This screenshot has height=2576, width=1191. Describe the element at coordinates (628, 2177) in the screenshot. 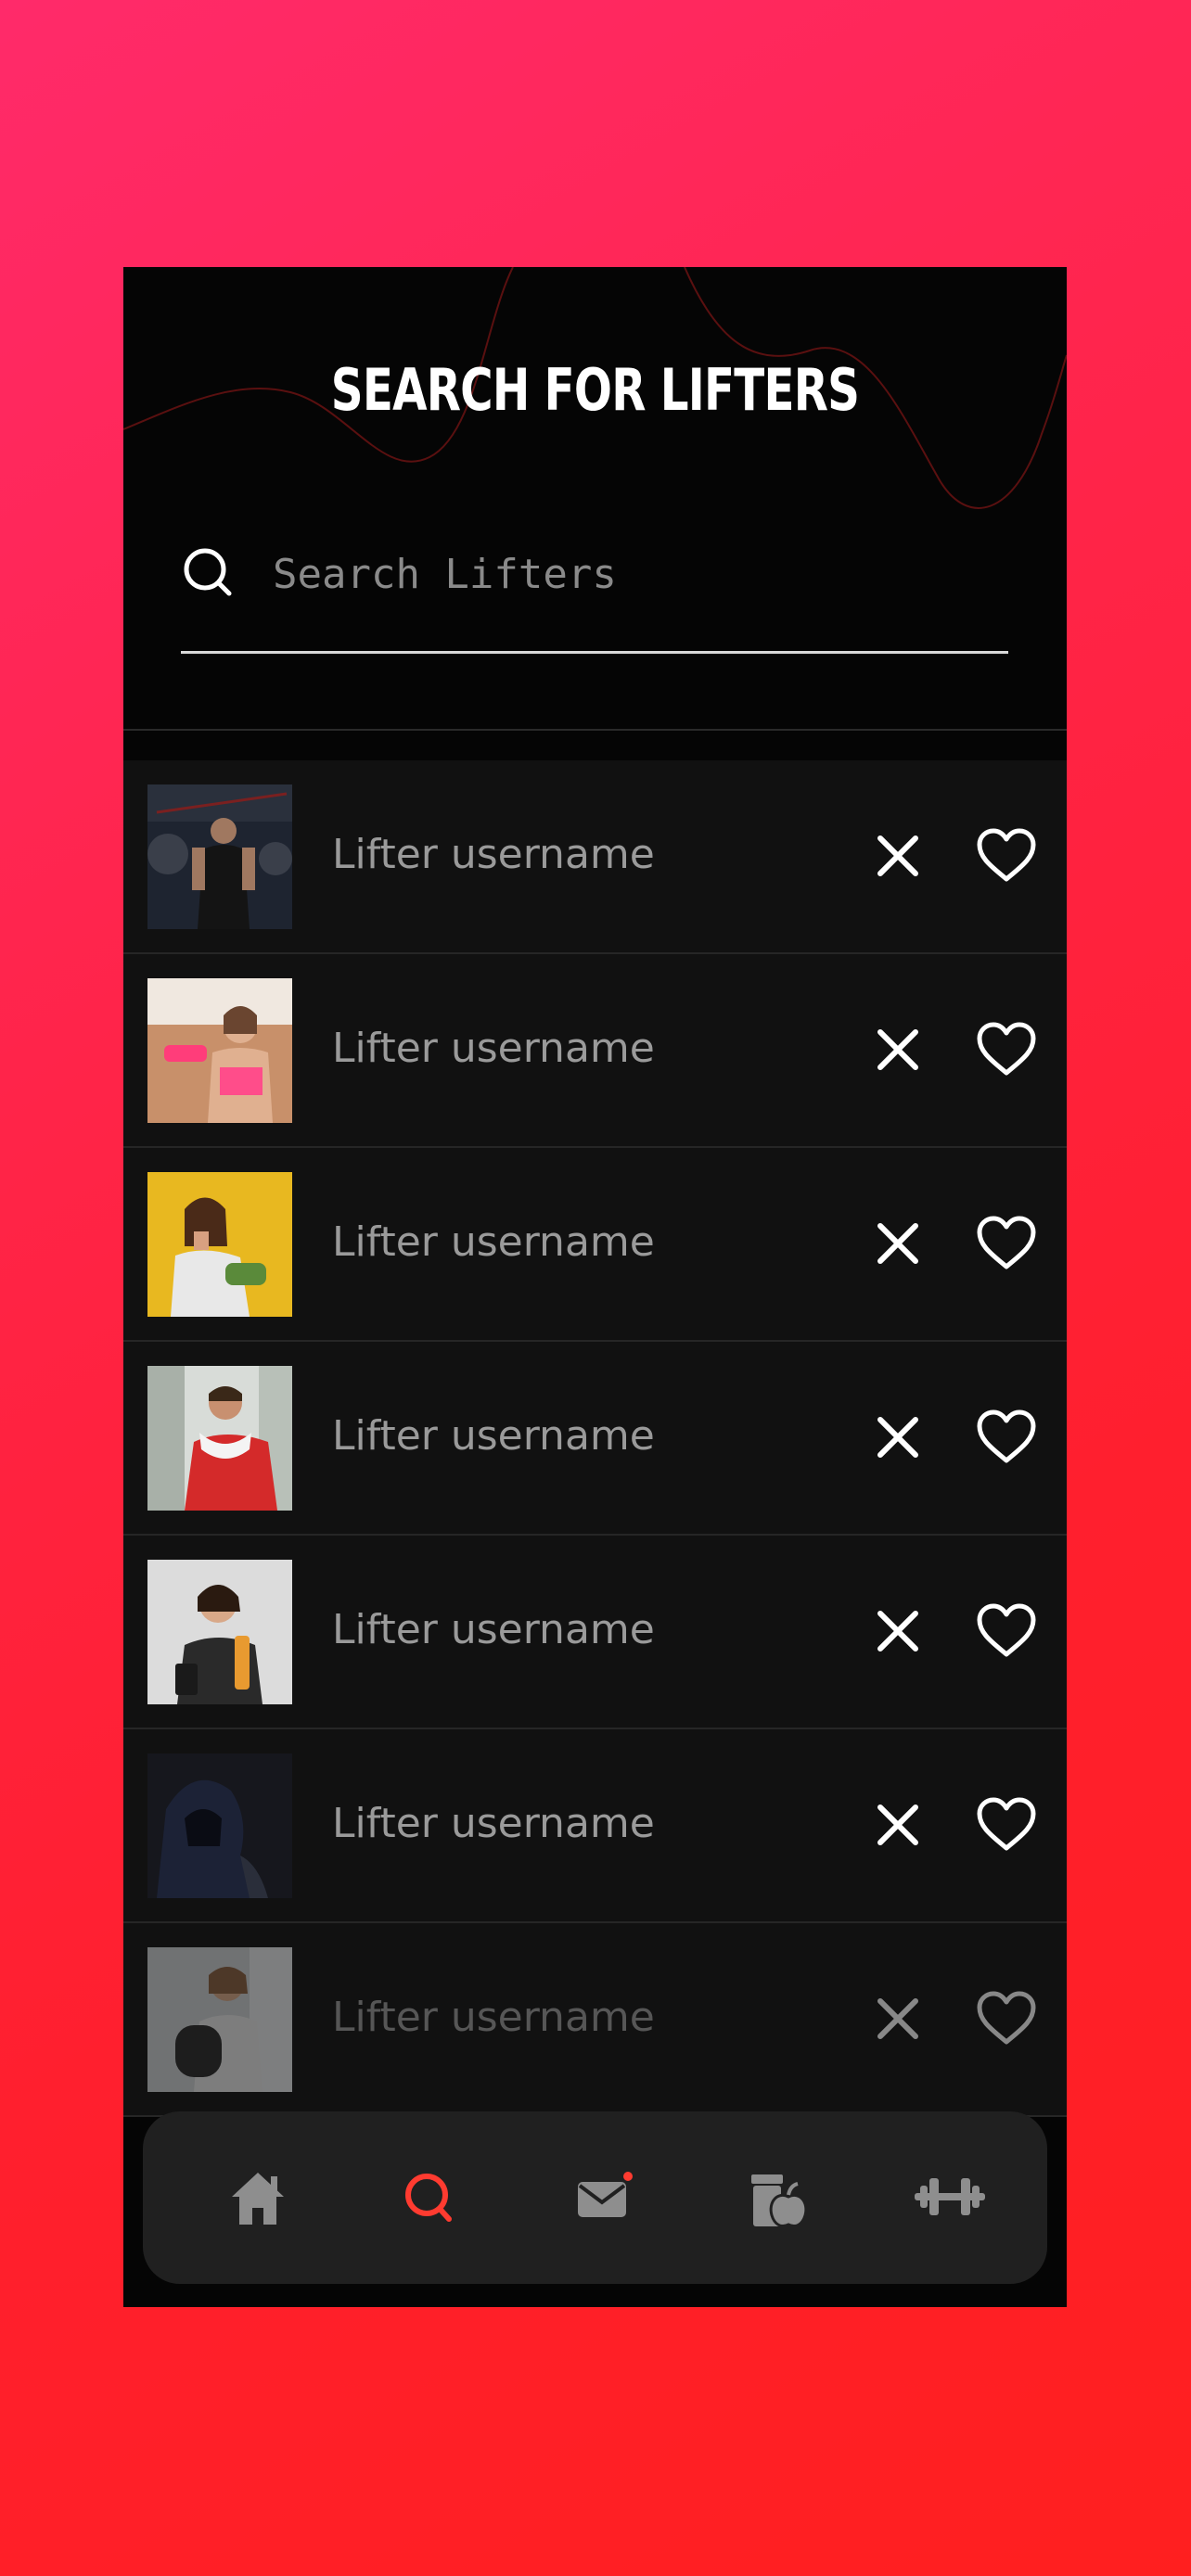

I see `unread-badge` at that location.